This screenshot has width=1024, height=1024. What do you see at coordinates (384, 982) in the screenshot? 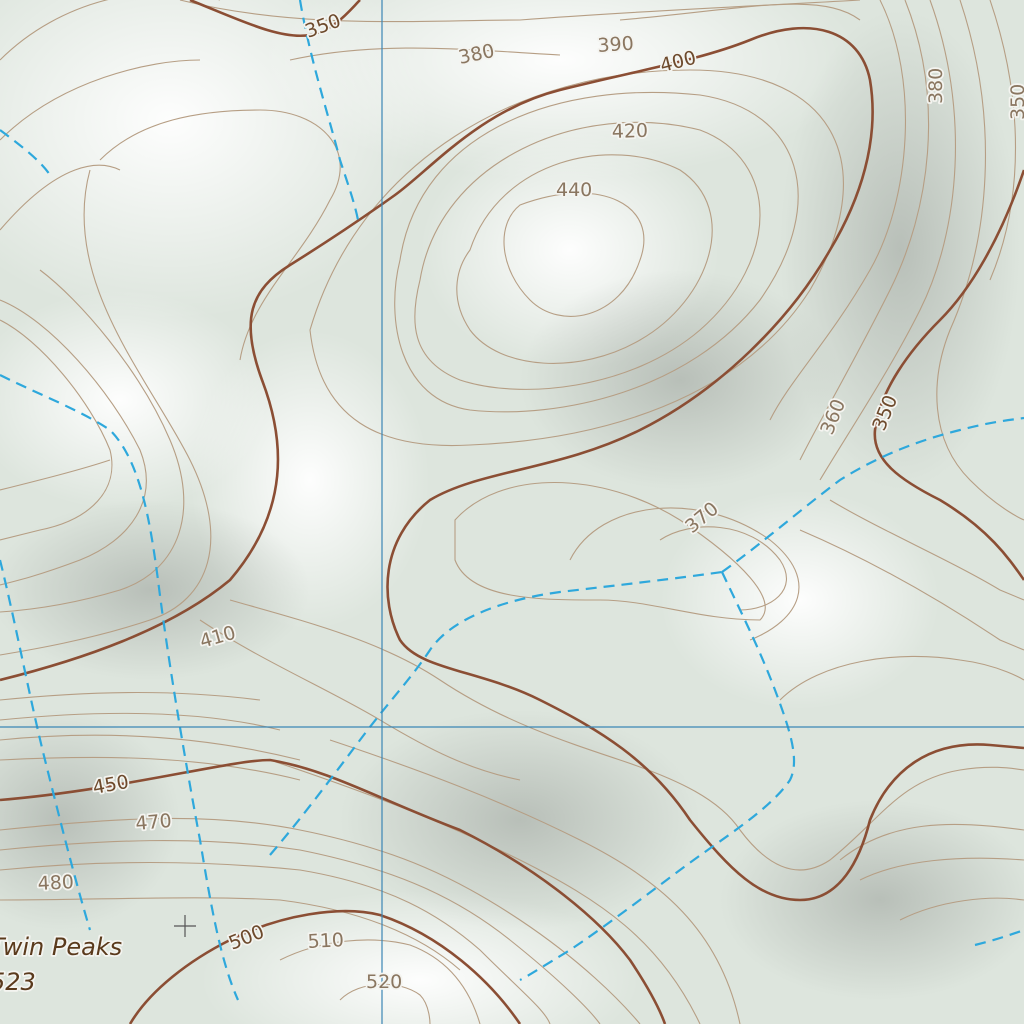
I see `contour-label: 520` at bounding box center [384, 982].